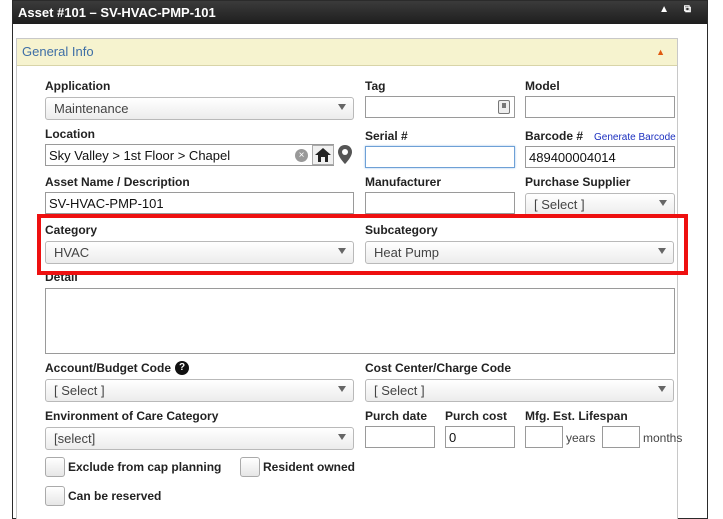 The width and height of the screenshot is (723, 519). Describe the element at coordinates (199, 438) in the screenshot. I see `env-care-select: [select]` at that location.